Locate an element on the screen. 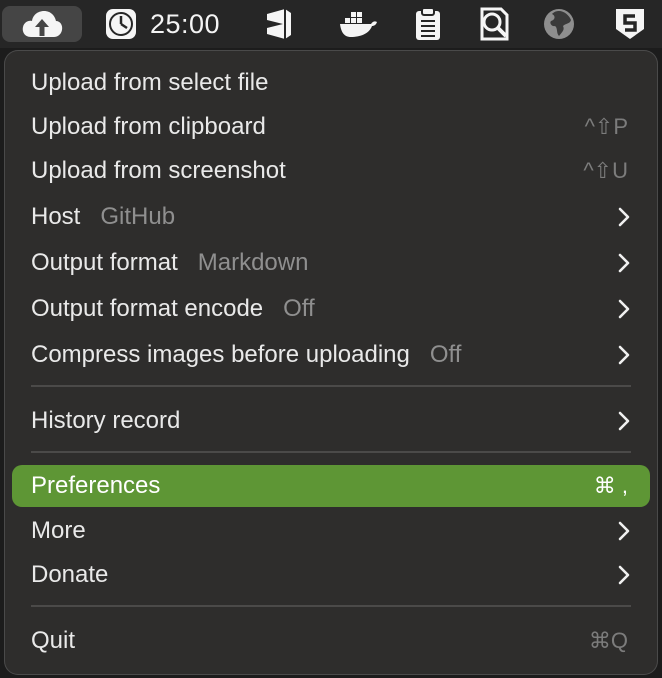  shield-status-item is located at coordinates (630, 24).